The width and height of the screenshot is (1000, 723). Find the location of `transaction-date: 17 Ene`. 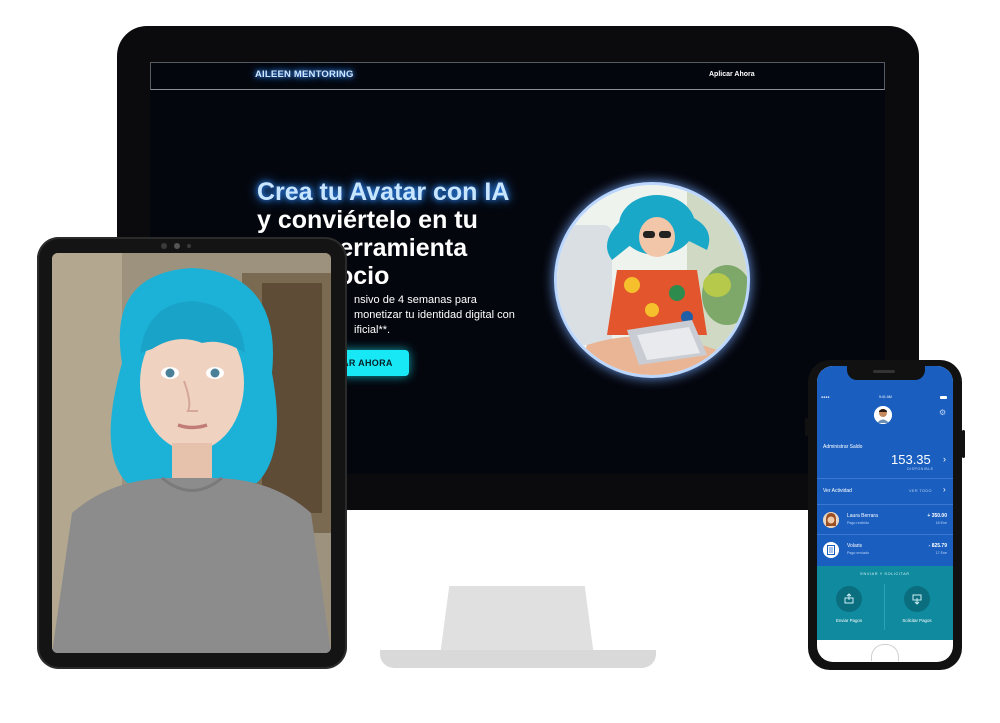

transaction-date: 17 Ene is located at coordinates (941, 553).